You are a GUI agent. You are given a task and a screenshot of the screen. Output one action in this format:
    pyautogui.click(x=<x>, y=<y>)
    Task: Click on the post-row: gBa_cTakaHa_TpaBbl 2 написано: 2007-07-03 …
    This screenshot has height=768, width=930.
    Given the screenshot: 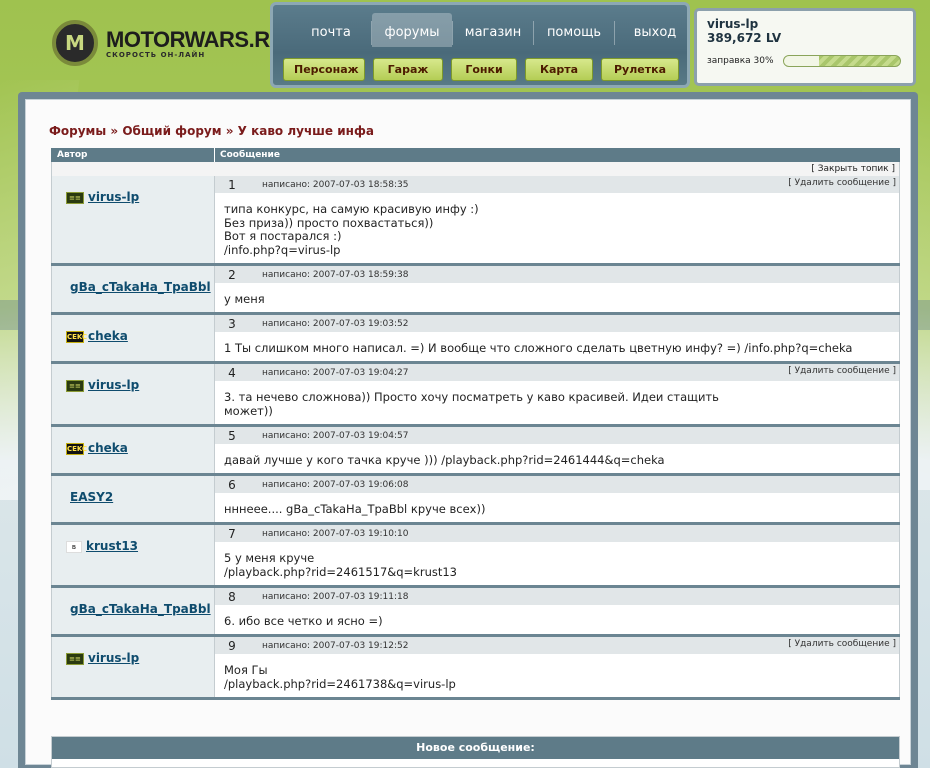 What is the action you would take?
    pyautogui.click(x=475, y=290)
    